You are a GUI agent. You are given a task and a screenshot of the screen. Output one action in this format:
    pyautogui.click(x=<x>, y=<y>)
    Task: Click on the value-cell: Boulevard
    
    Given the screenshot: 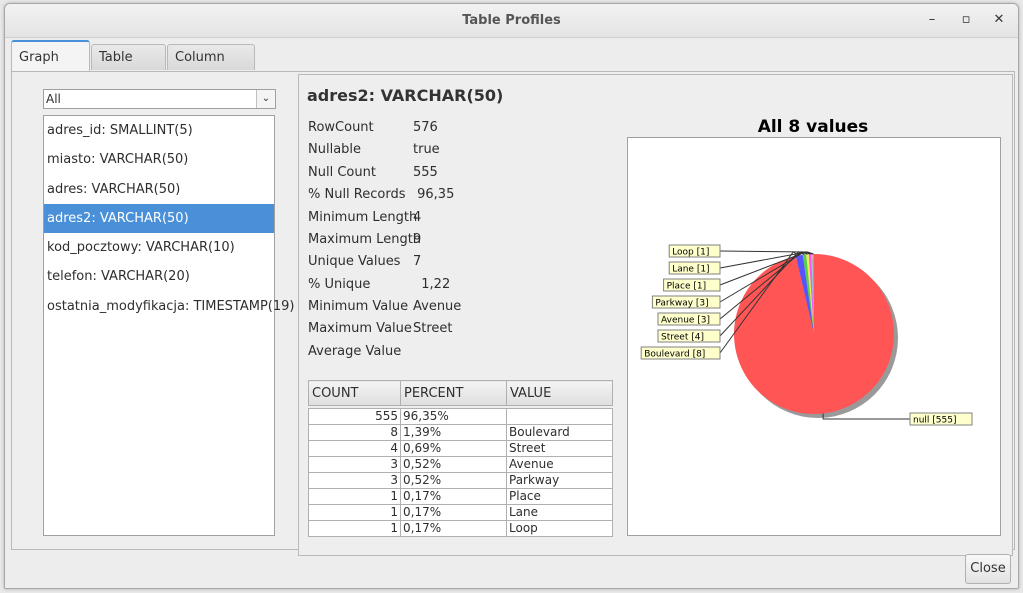 What is the action you would take?
    pyautogui.click(x=559, y=432)
    